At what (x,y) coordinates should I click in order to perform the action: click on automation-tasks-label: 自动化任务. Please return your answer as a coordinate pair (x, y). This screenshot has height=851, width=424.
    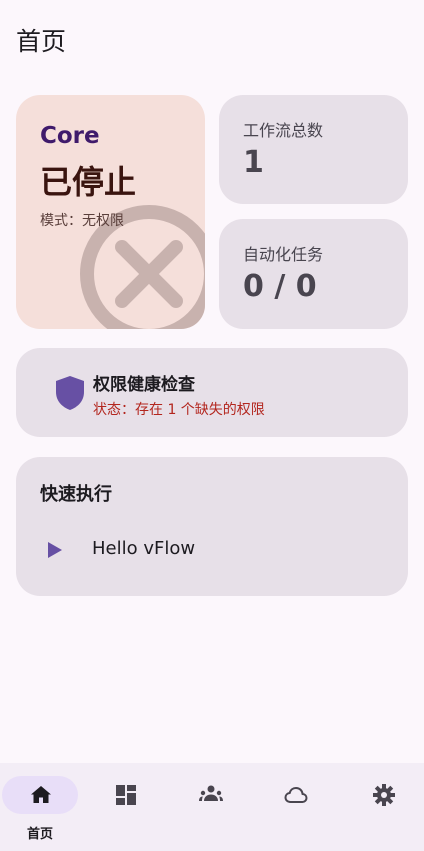
    Looking at the image, I should click on (283, 254).